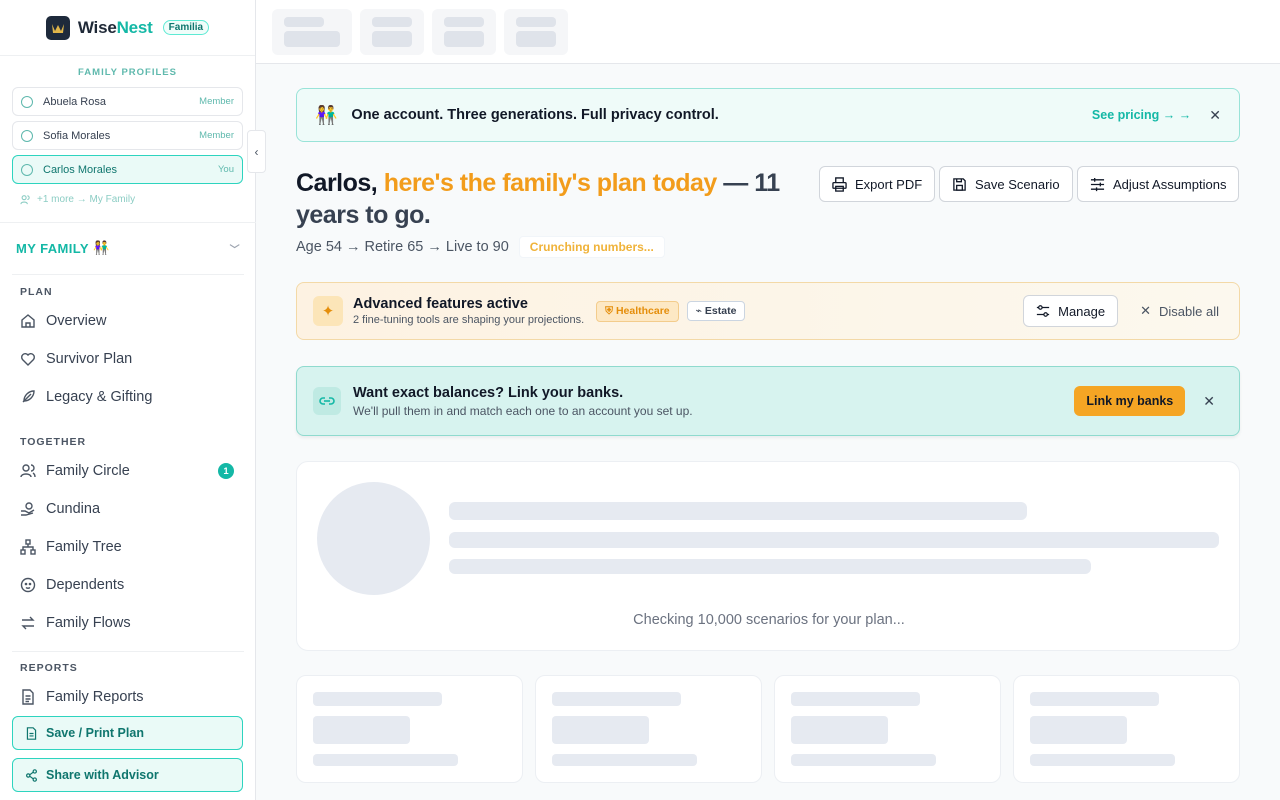 The width and height of the screenshot is (1280, 800). I want to click on estate-chip: ⌁ Estate, so click(716, 311).